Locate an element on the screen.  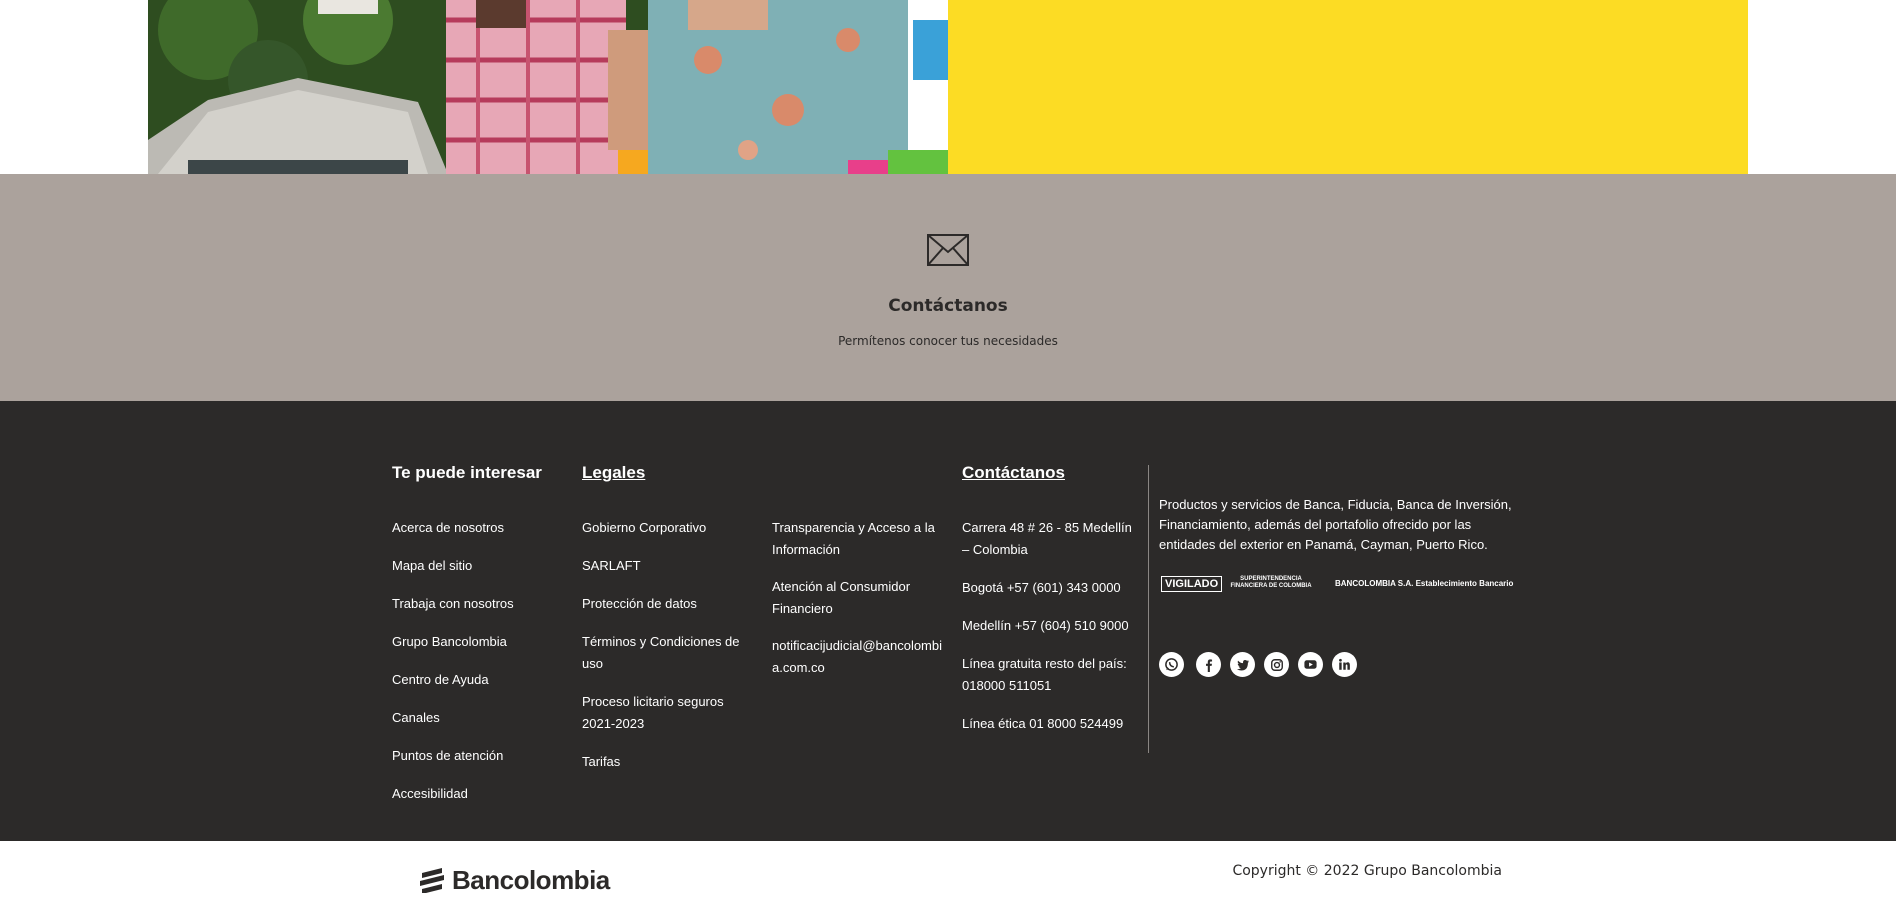
logo-wordmark: Bancolombia is located at coordinates (531, 879).